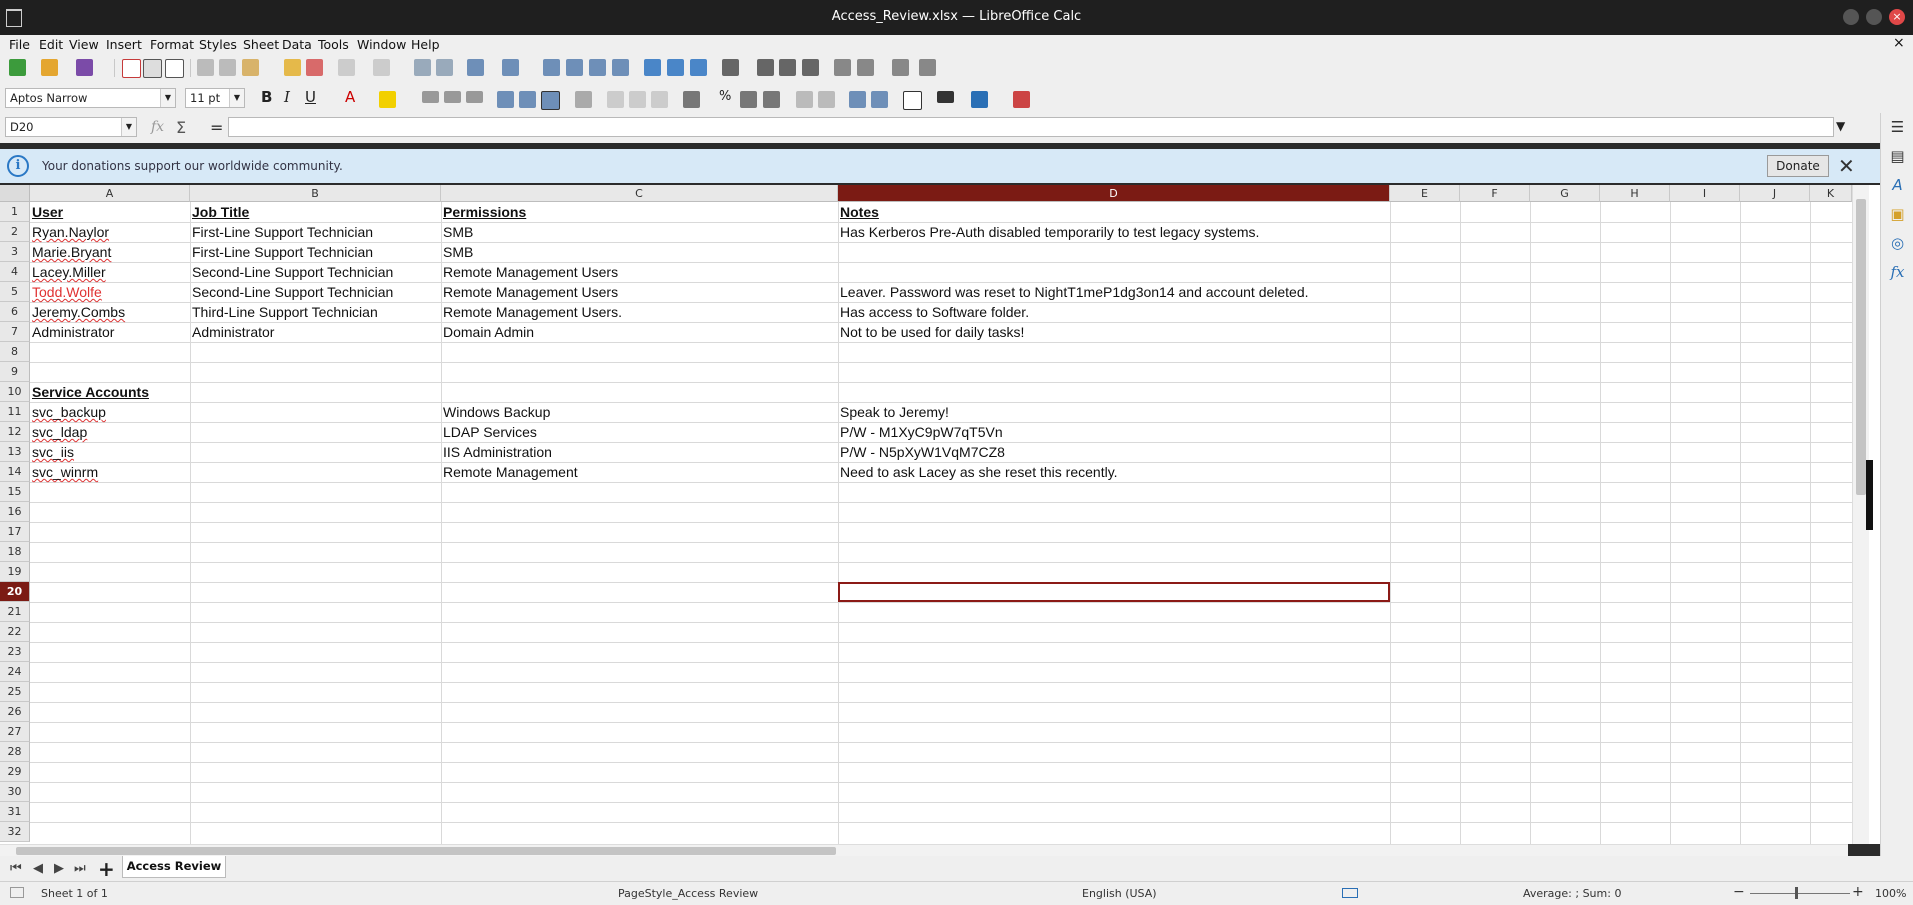 Image resolution: width=1913 pixels, height=905 pixels. I want to click on cell-a12: svc_ldap, so click(58, 432).